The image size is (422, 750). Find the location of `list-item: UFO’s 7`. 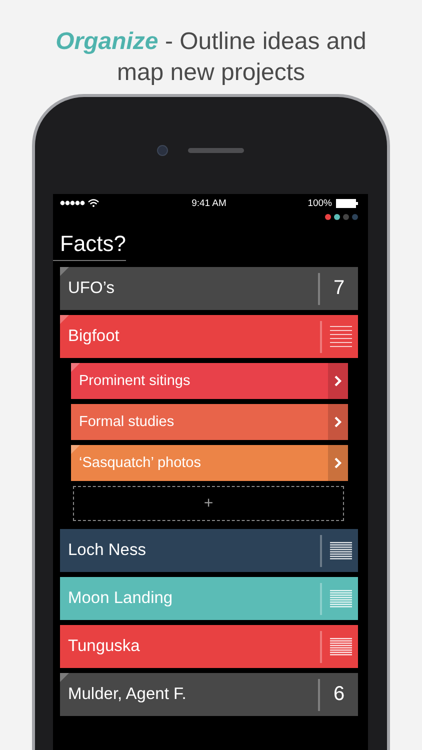

list-item: UFO’s 7 is located at coordinates (209, 288).